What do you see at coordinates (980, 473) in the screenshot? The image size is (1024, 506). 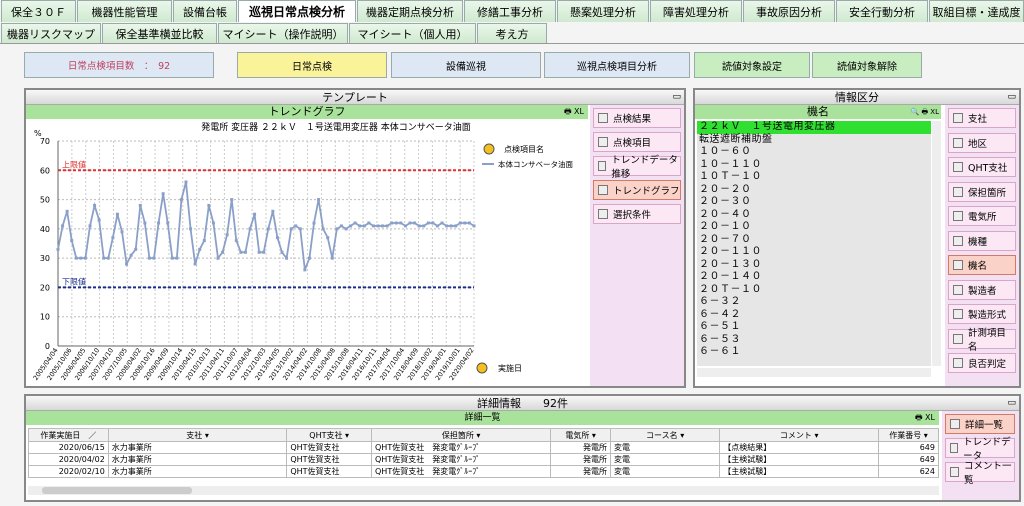 I see `side-button: コメント一覧` at bounding box center [980, 473].